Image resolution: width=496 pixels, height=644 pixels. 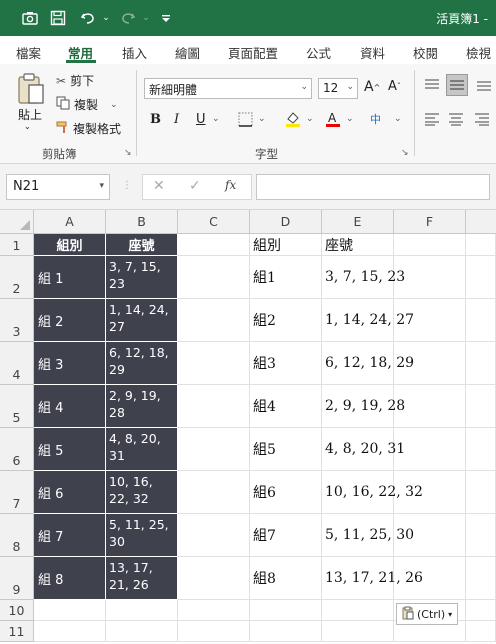 I want to click on tab-review: 校閱, so click(x=425, y=52).